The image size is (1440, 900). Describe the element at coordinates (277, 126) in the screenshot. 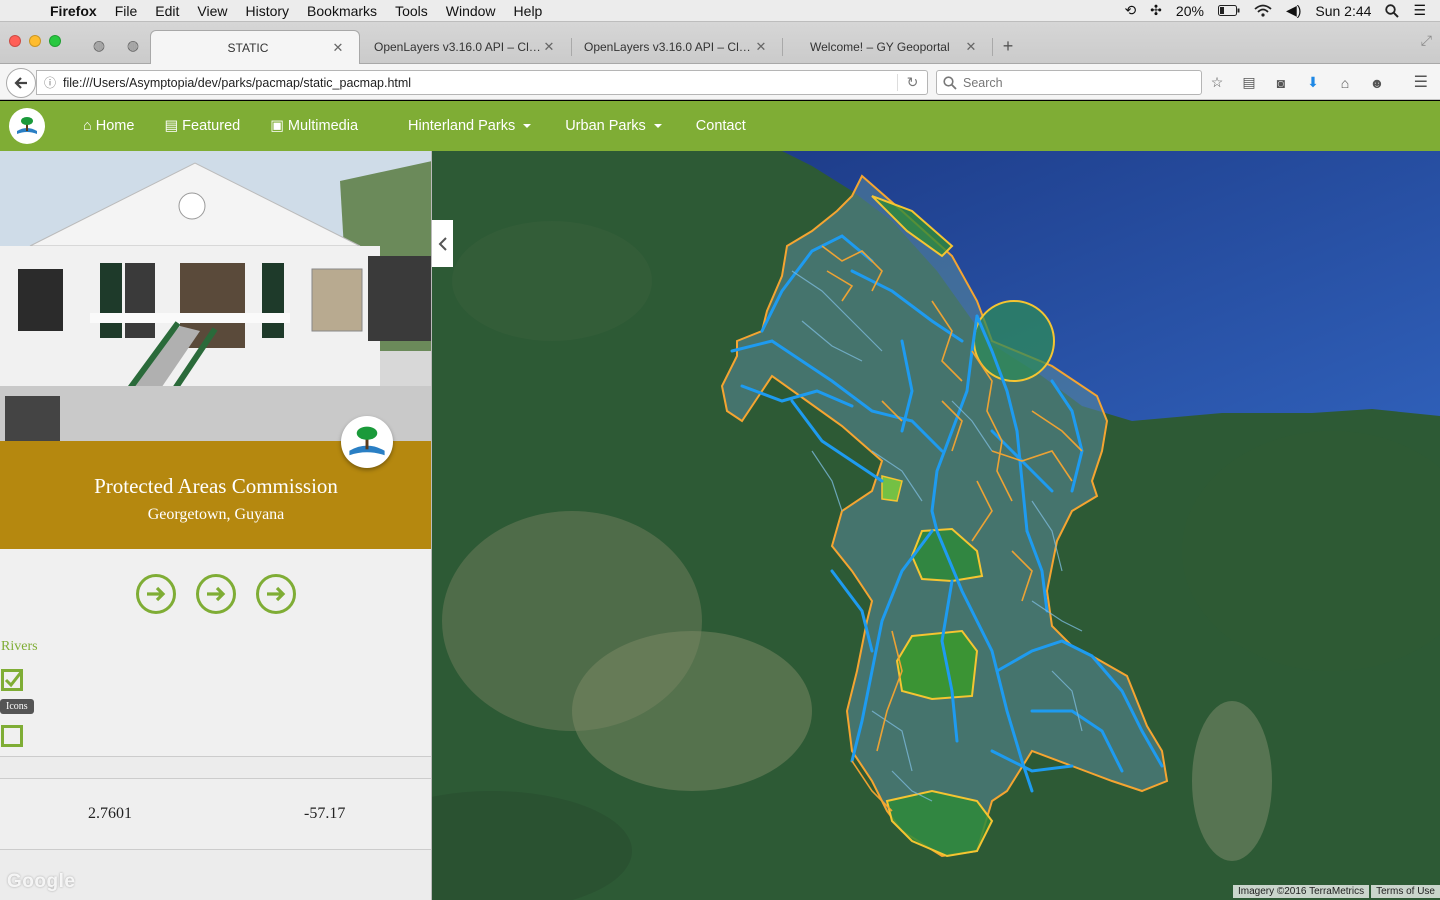

I see `picture-icon: ▣` at that location.